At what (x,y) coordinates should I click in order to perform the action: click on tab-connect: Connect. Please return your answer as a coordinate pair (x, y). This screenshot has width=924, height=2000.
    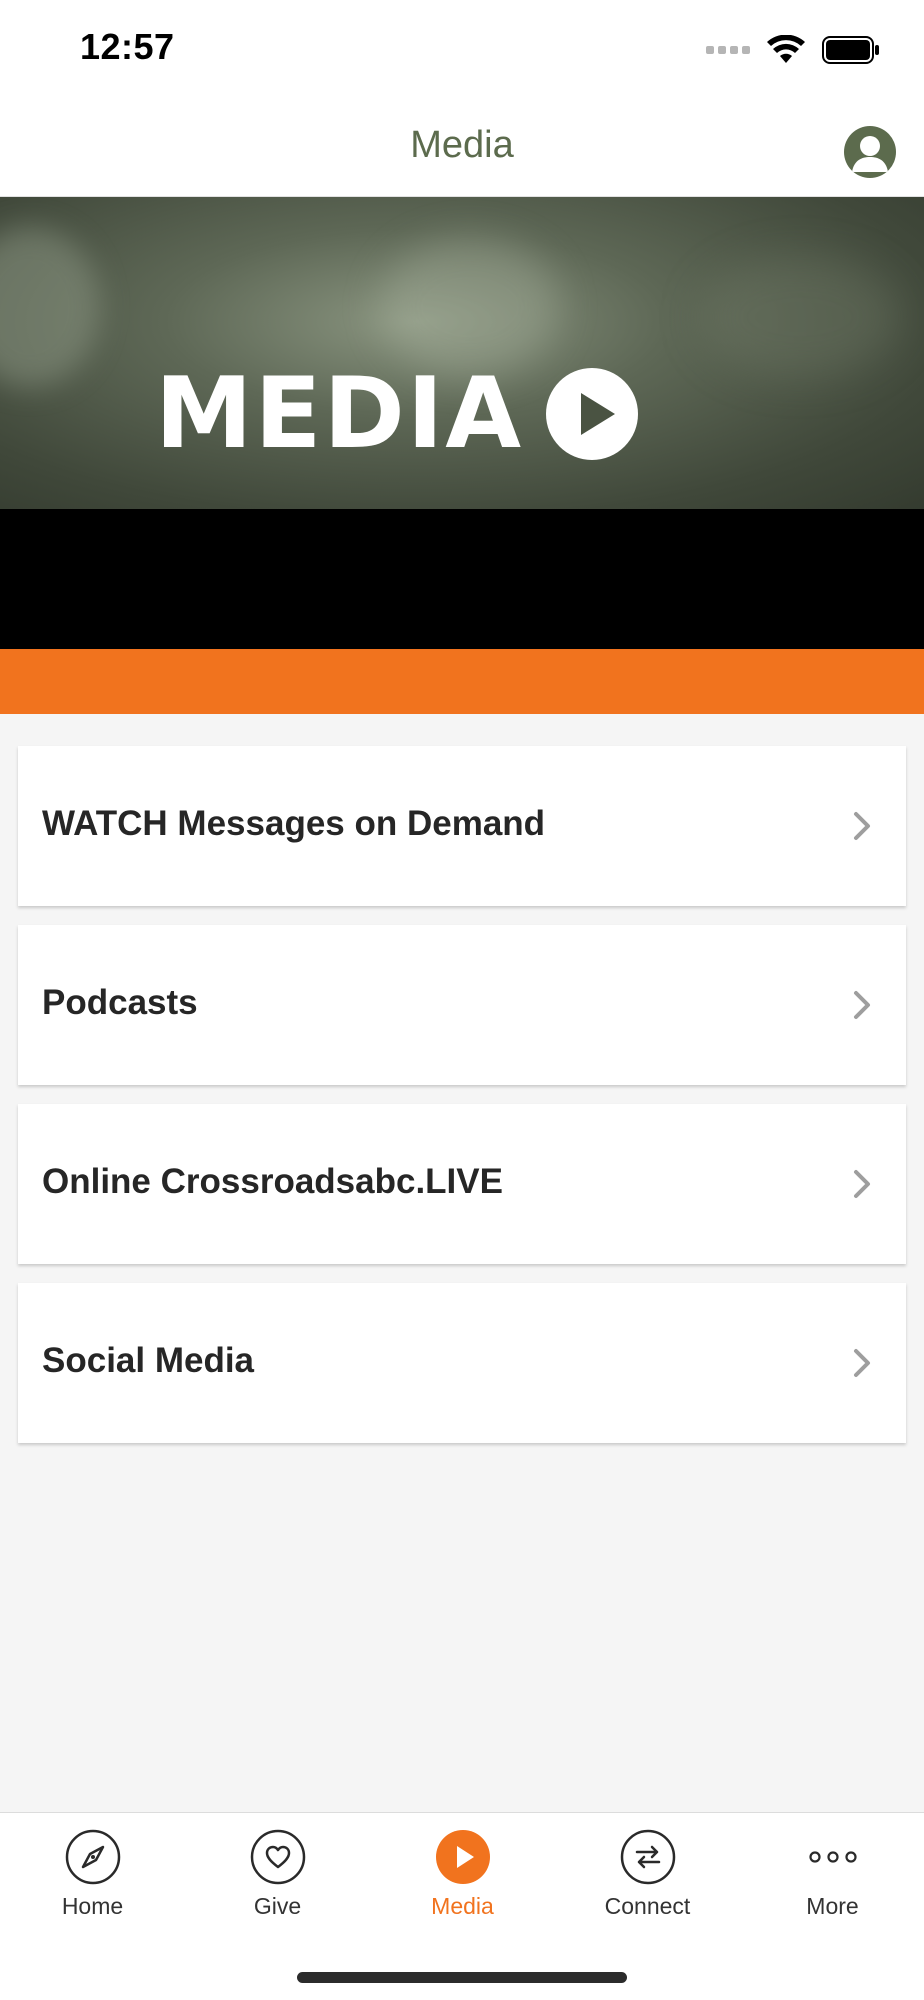
    Looking at the image, I should click on (647, 1873).